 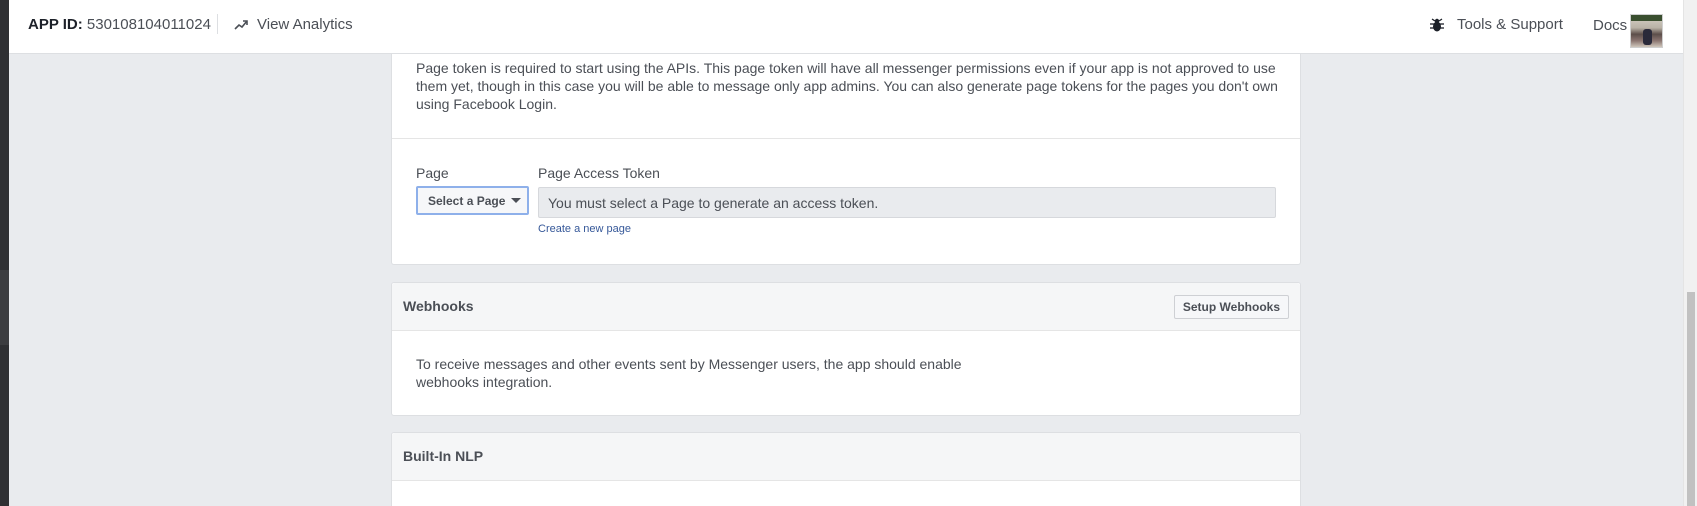 I want to click on built-in-nlp-card: Built-In NLP, so click(x=846, y=469).